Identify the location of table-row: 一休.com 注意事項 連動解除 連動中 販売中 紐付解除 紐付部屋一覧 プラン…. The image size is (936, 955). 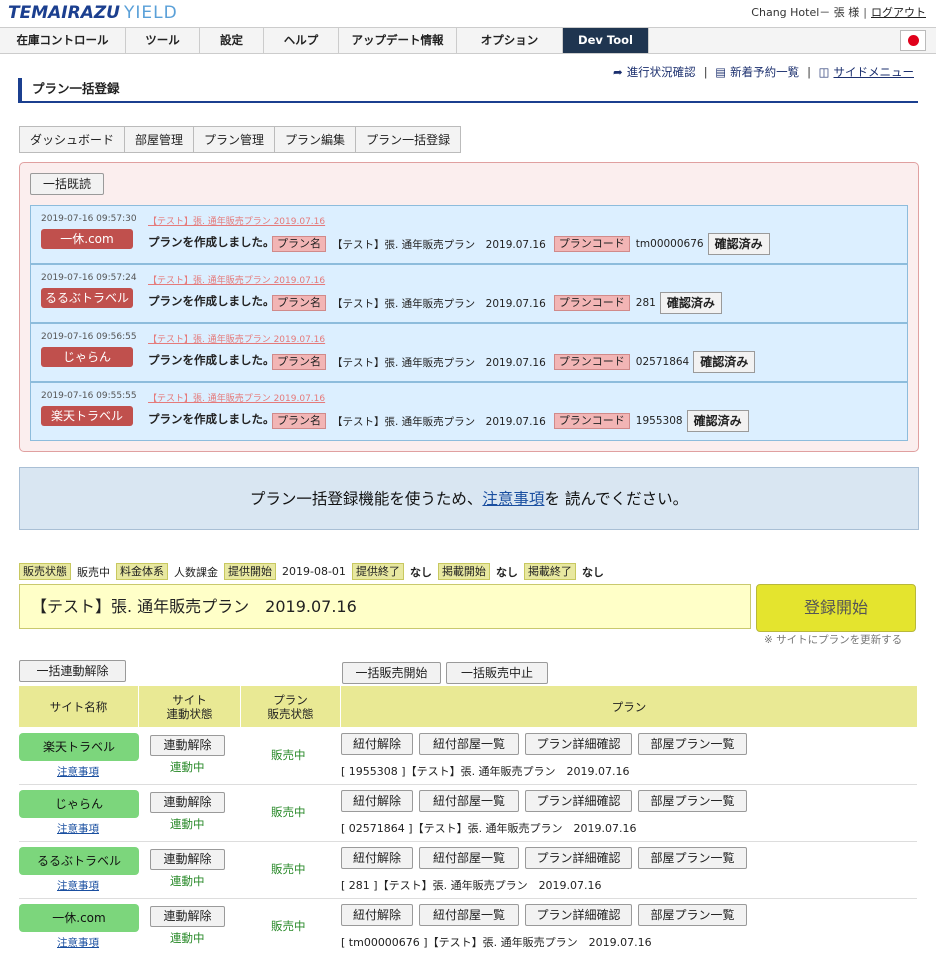
(468, 927).